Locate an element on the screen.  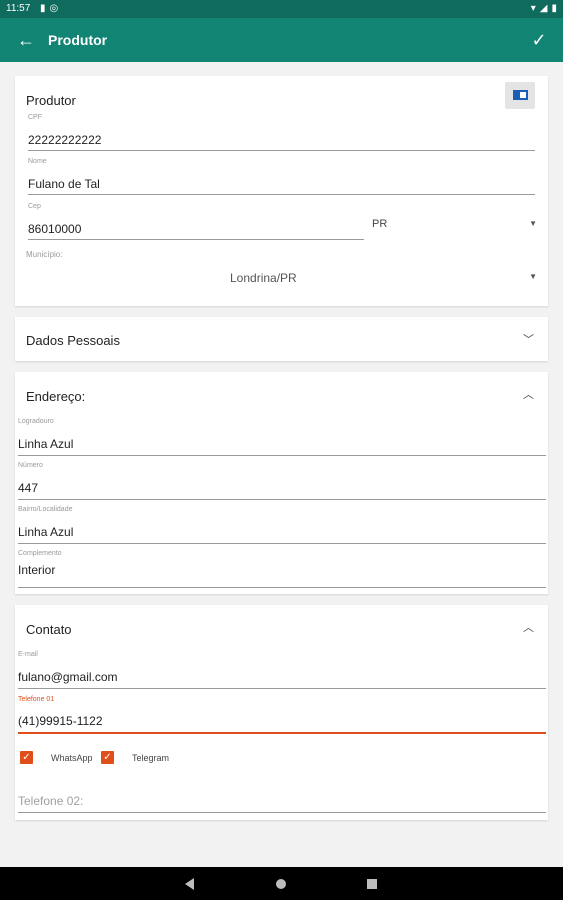
battery-icon: ▮ is located at coordinates (554, 8).